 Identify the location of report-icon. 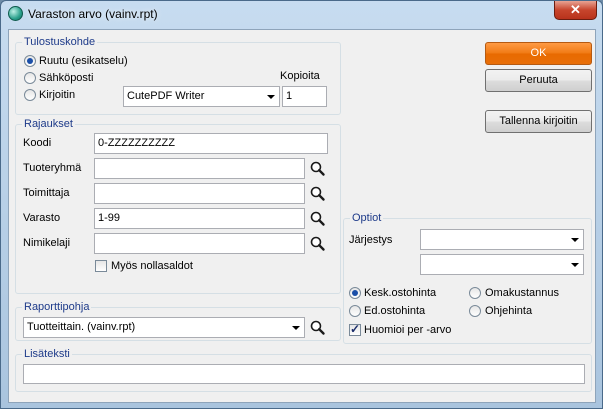
(15, 13).